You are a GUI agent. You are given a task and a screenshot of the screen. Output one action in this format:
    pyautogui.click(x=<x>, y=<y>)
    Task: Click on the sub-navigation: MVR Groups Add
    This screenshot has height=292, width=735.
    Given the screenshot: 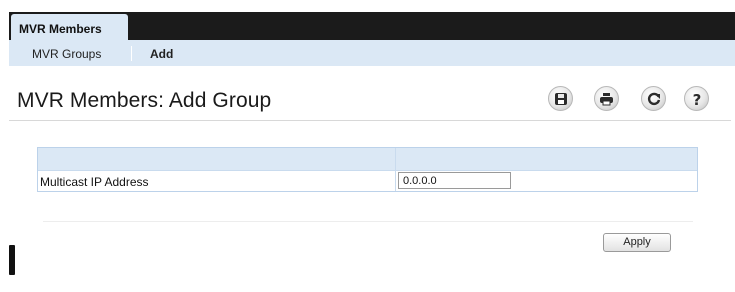 What is the action you would take?
    pyautogui.click(x=372, y=53)
    